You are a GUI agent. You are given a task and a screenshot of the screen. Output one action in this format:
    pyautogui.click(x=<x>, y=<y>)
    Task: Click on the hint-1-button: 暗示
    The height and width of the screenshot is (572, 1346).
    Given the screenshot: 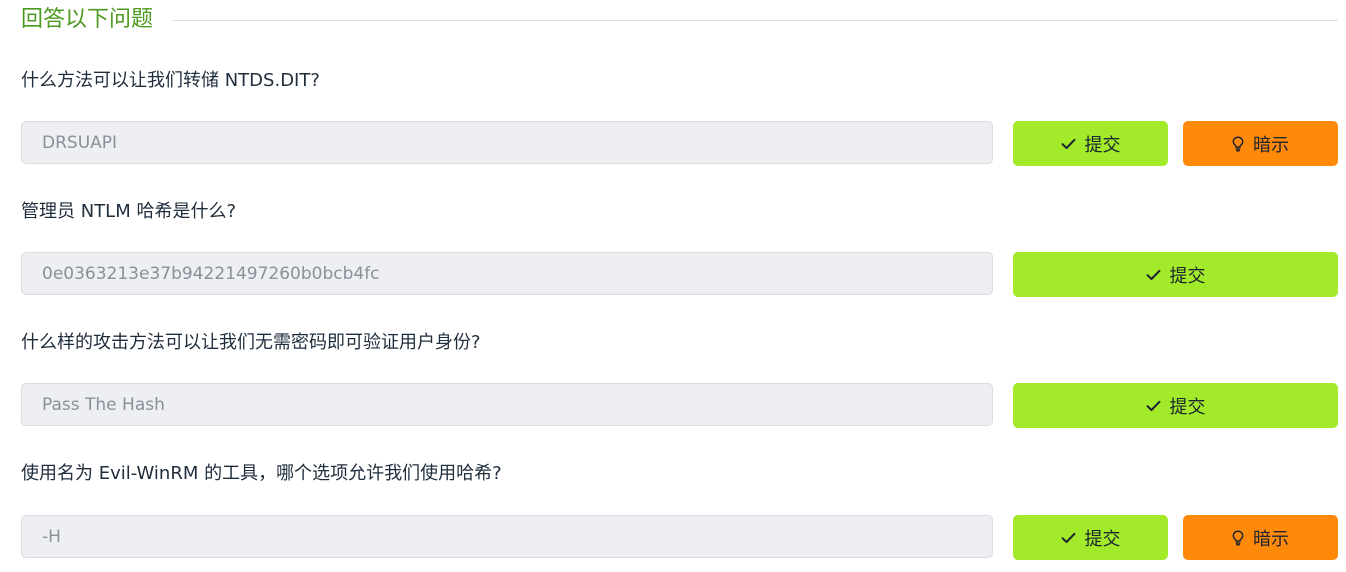 What is the action you would take?
    pyautogui.click(x=1260, y=143)
    